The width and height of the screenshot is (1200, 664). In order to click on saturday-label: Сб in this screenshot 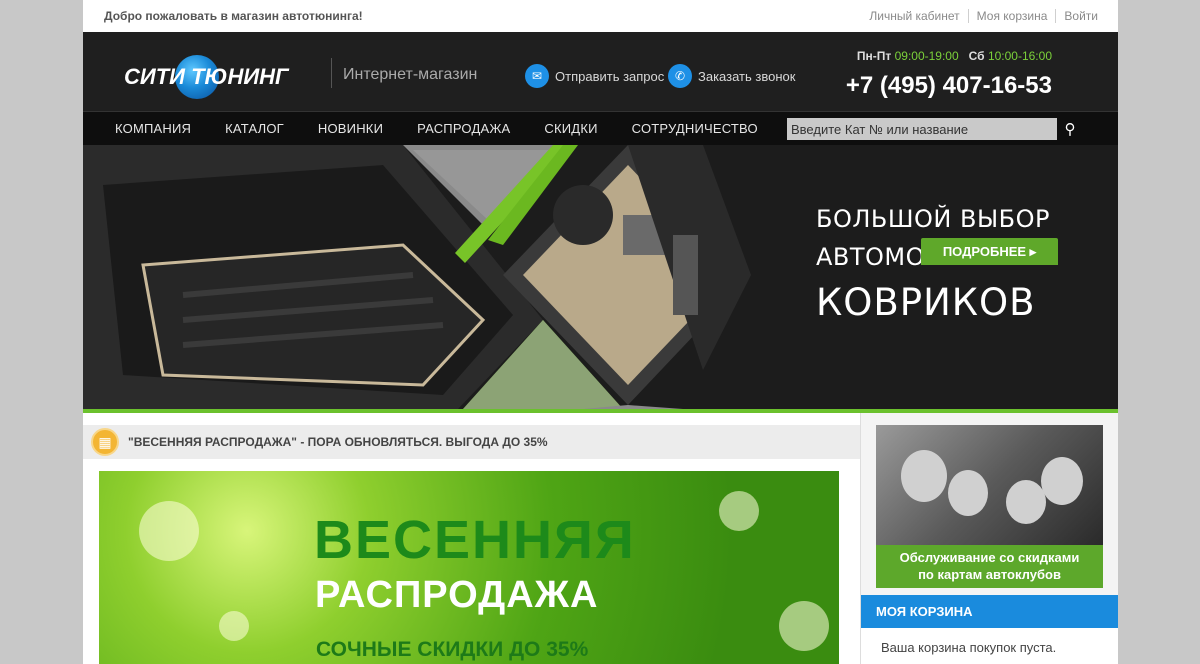, I will do `click(976, 56)`.